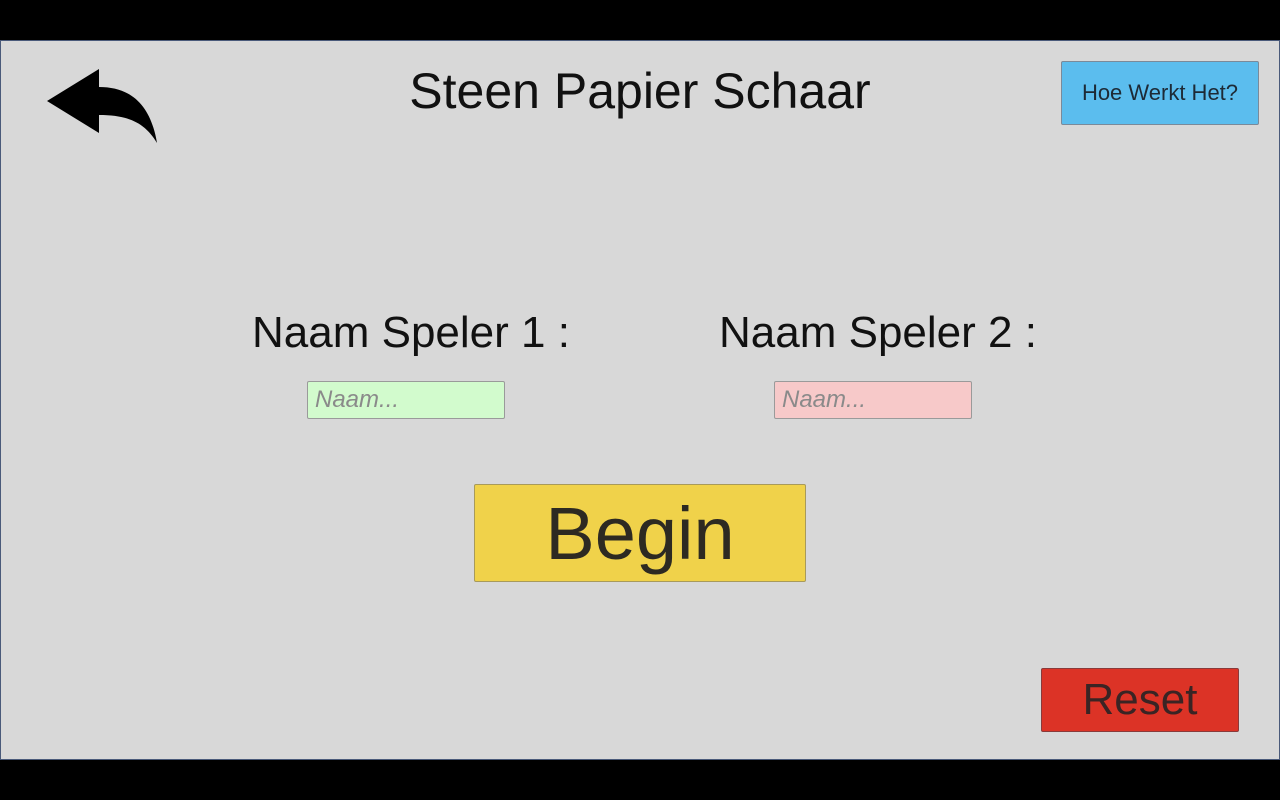 The width and height of the screenshot is (1280, 800). I want to click on reset-button: Reset, so click(1140, 700).